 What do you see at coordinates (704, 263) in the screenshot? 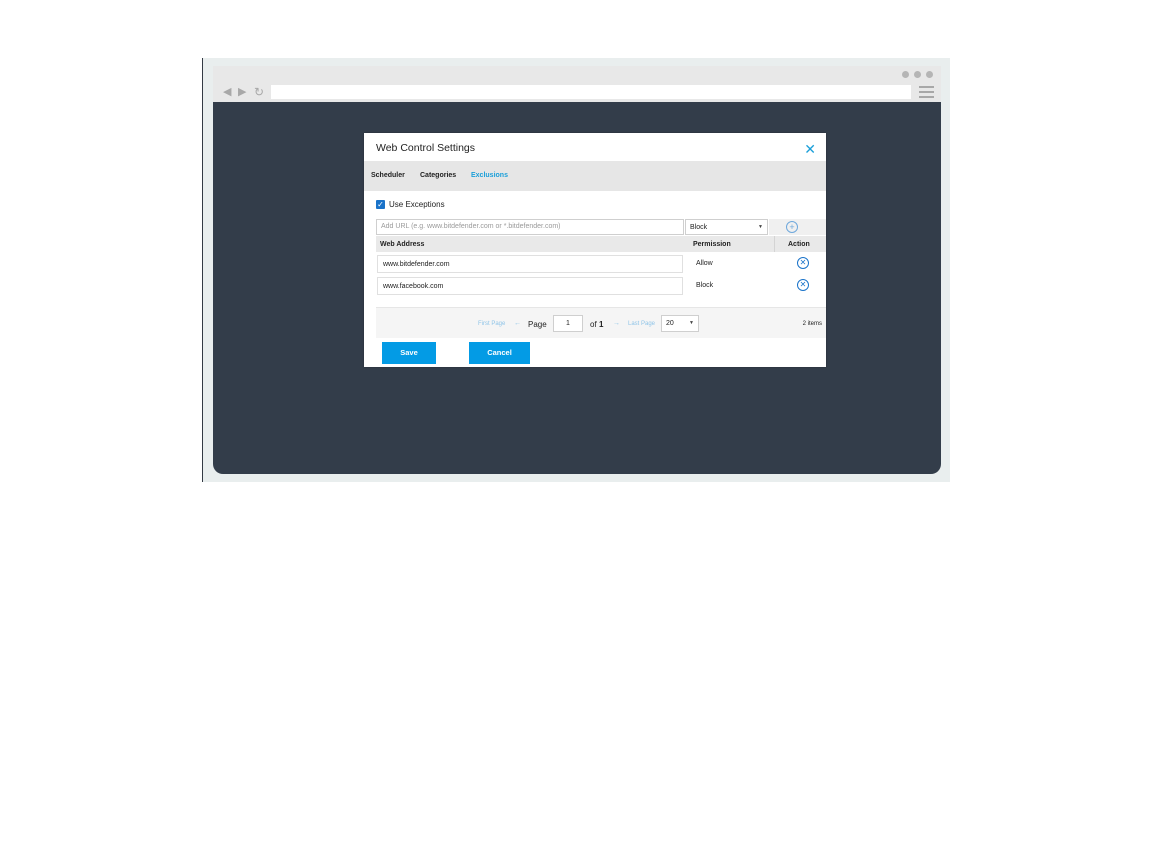
I see `permission-cell: Allow` at bounding box center [704, 263].